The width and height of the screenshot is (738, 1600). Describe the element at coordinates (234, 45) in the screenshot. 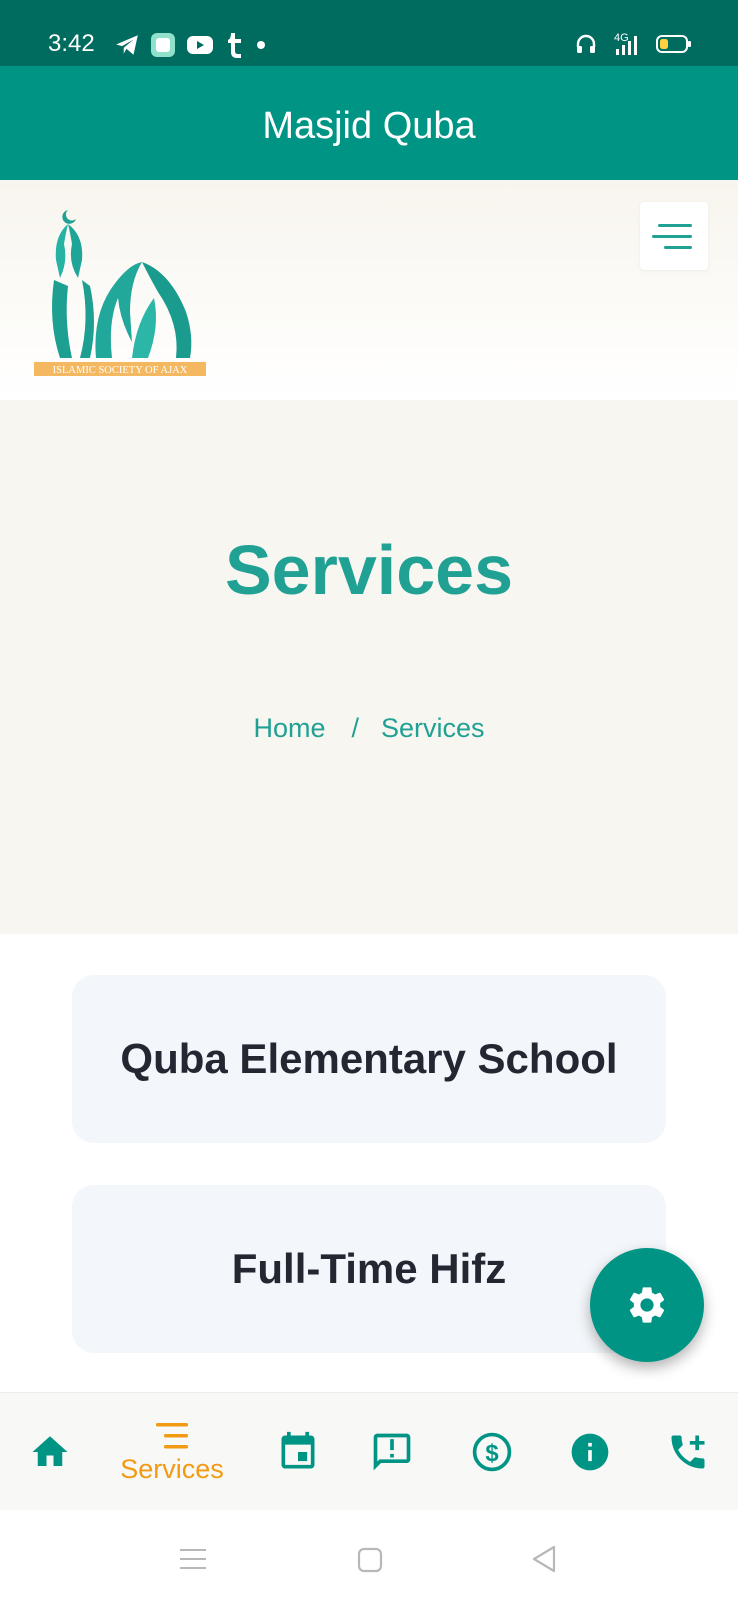

I see `tumblr-icon` at that location.